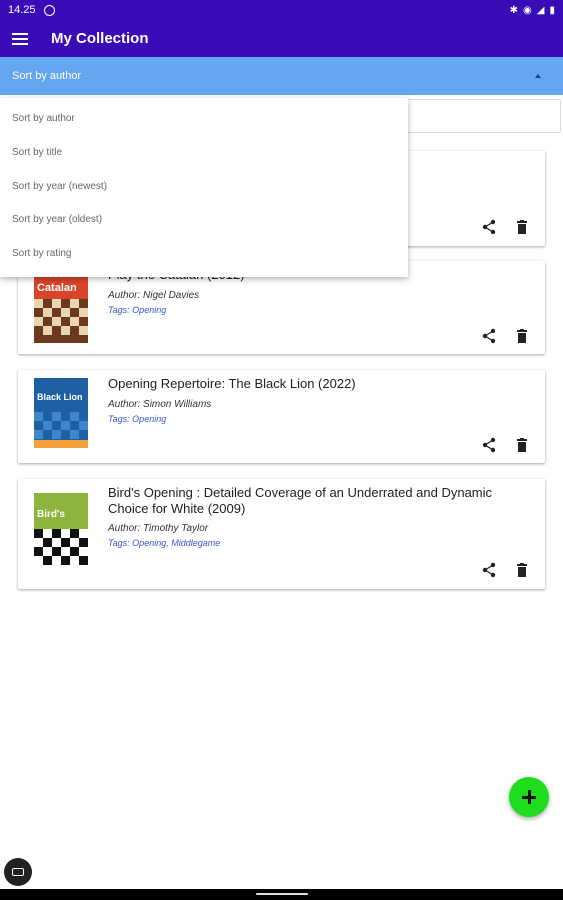  Describe the element at coordinates (158, 528) in the screenshot. I see `book-author: Author: Timothy Taylor` at that location.